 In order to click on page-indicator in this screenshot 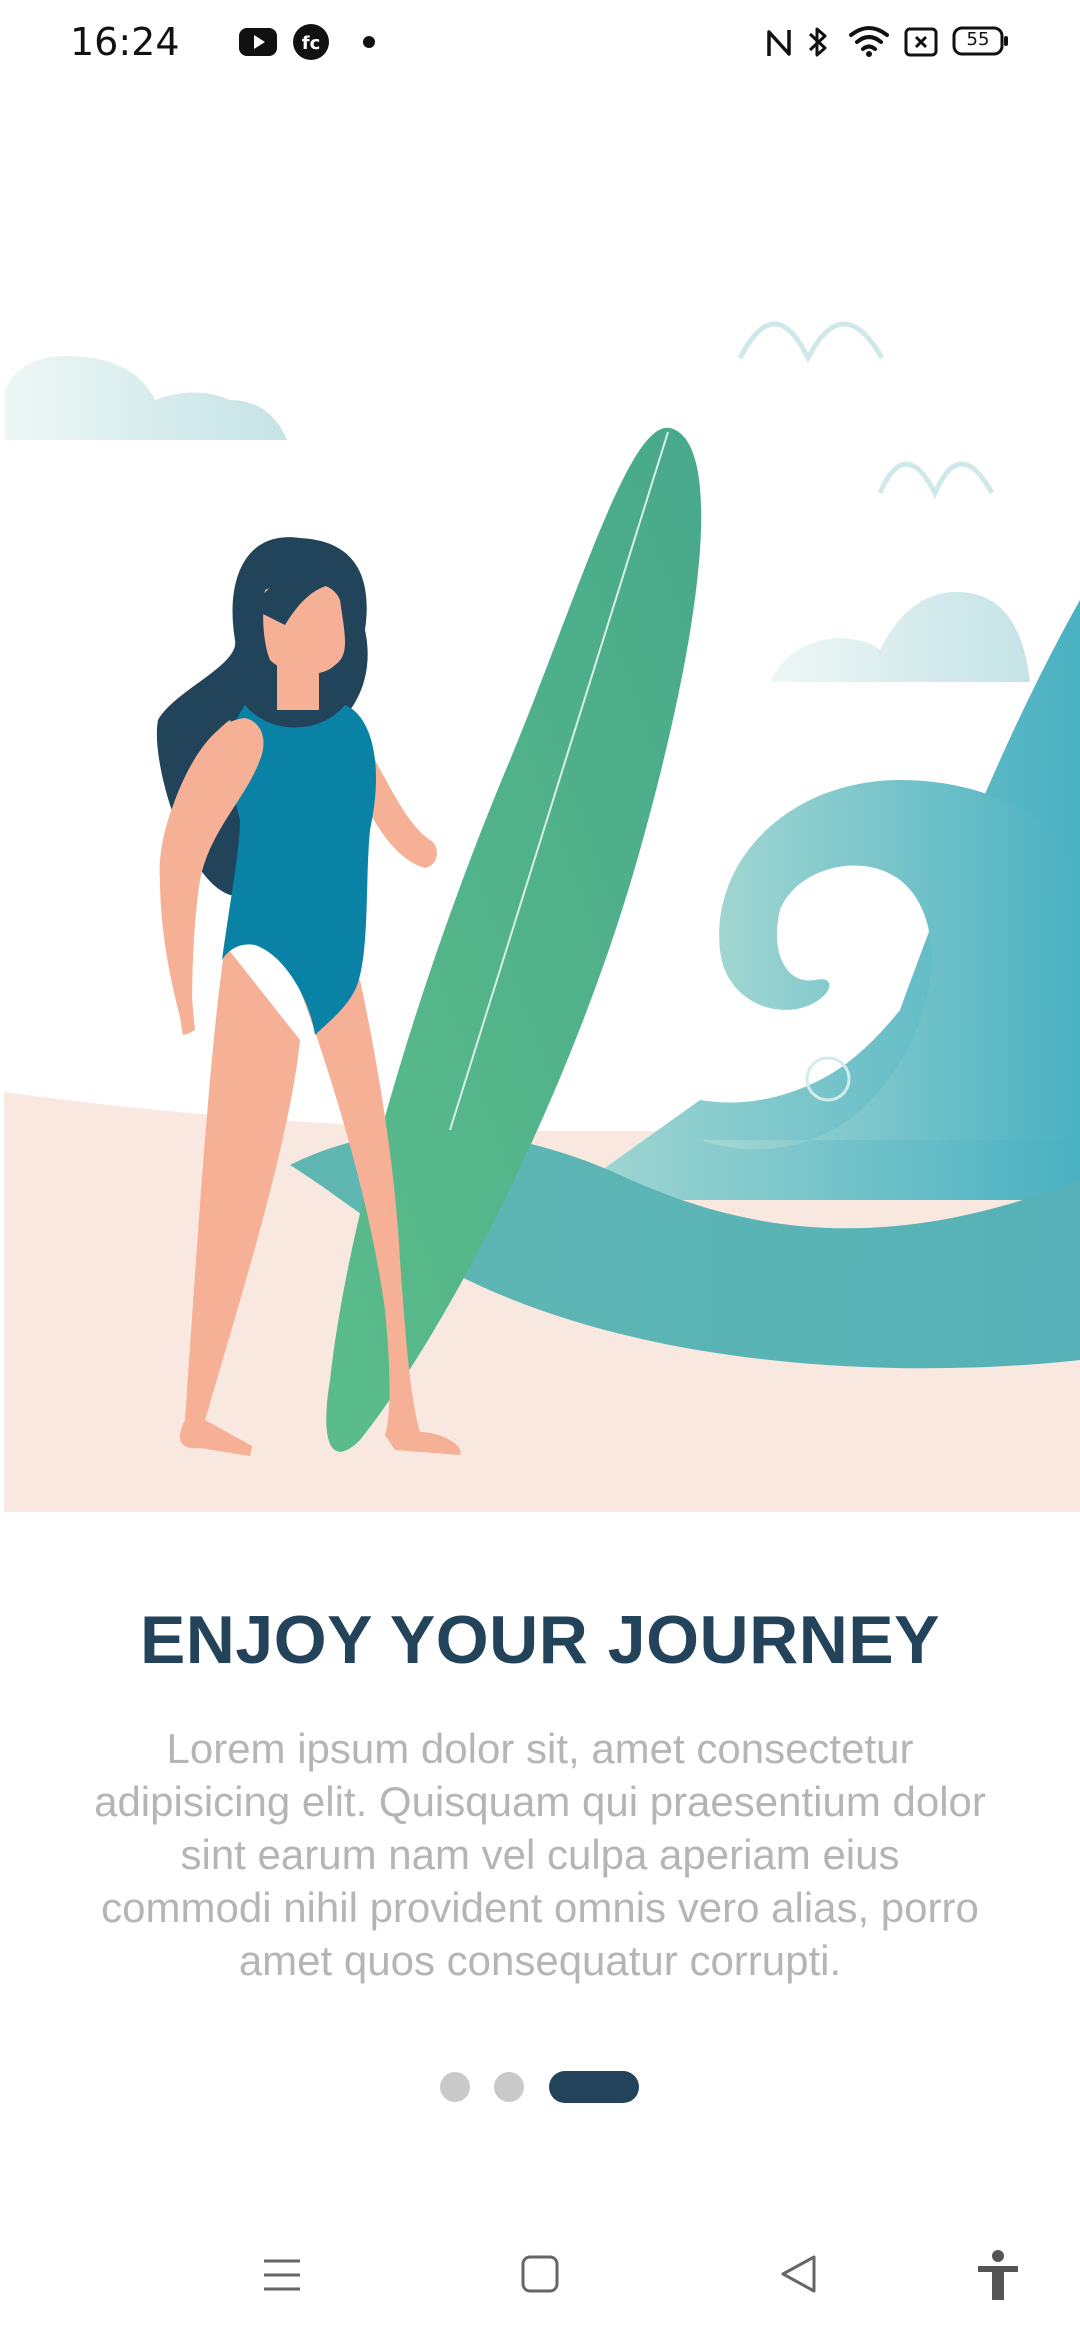, I will do `click(540, 2087)`.